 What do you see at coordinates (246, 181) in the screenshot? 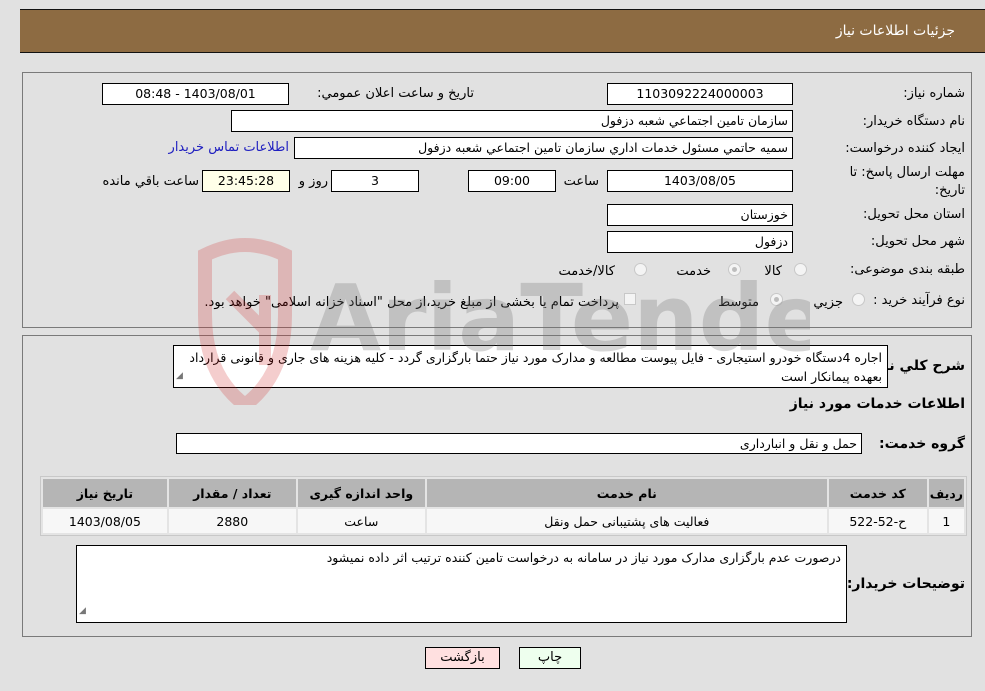
I see `remaining-time-field: 23:45:28` at bounding box center [246, 181].